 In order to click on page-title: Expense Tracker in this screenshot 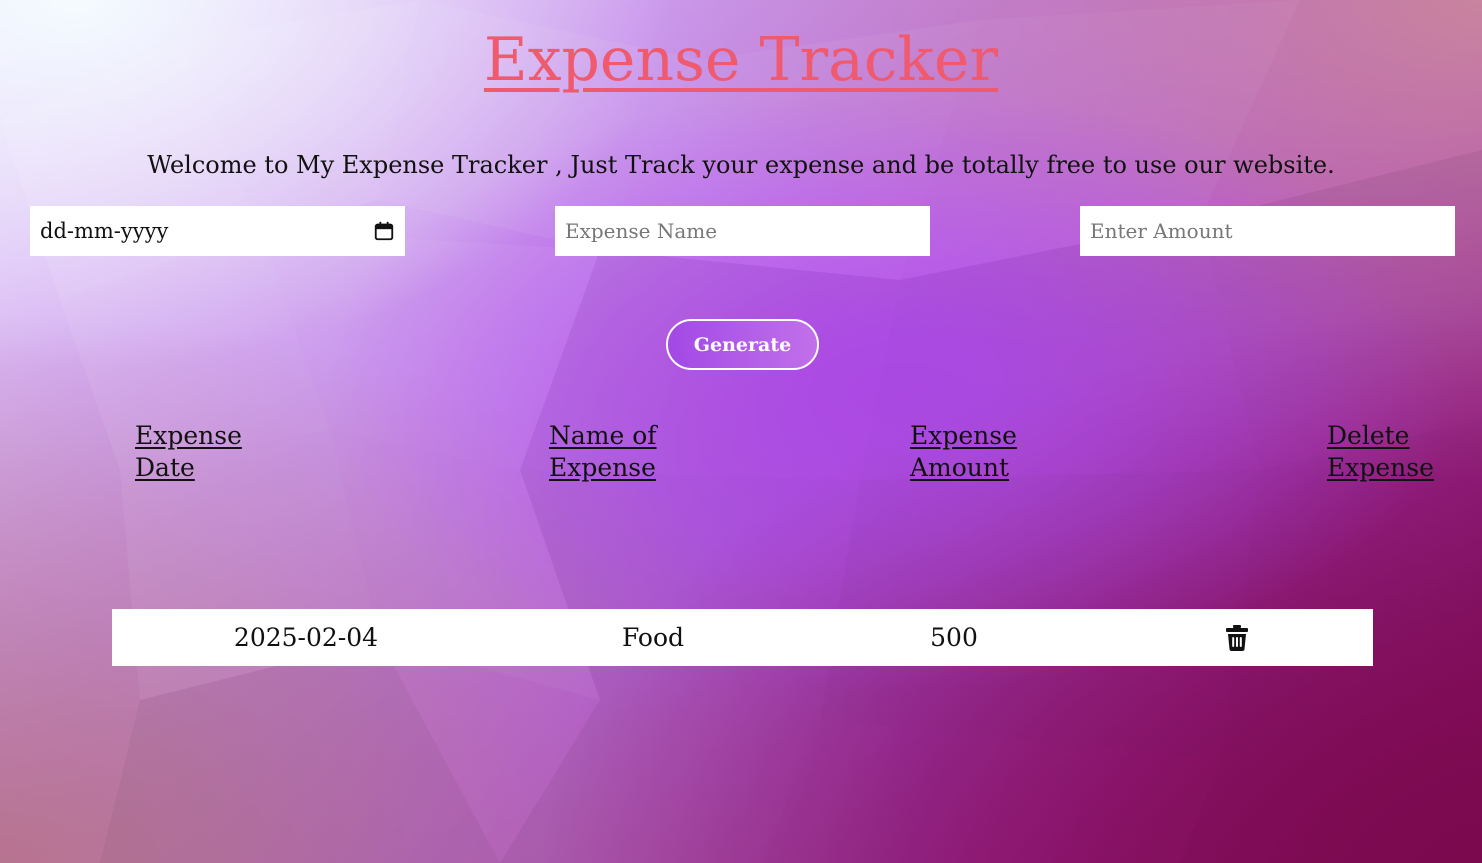, I will do `click(741, 60)`.